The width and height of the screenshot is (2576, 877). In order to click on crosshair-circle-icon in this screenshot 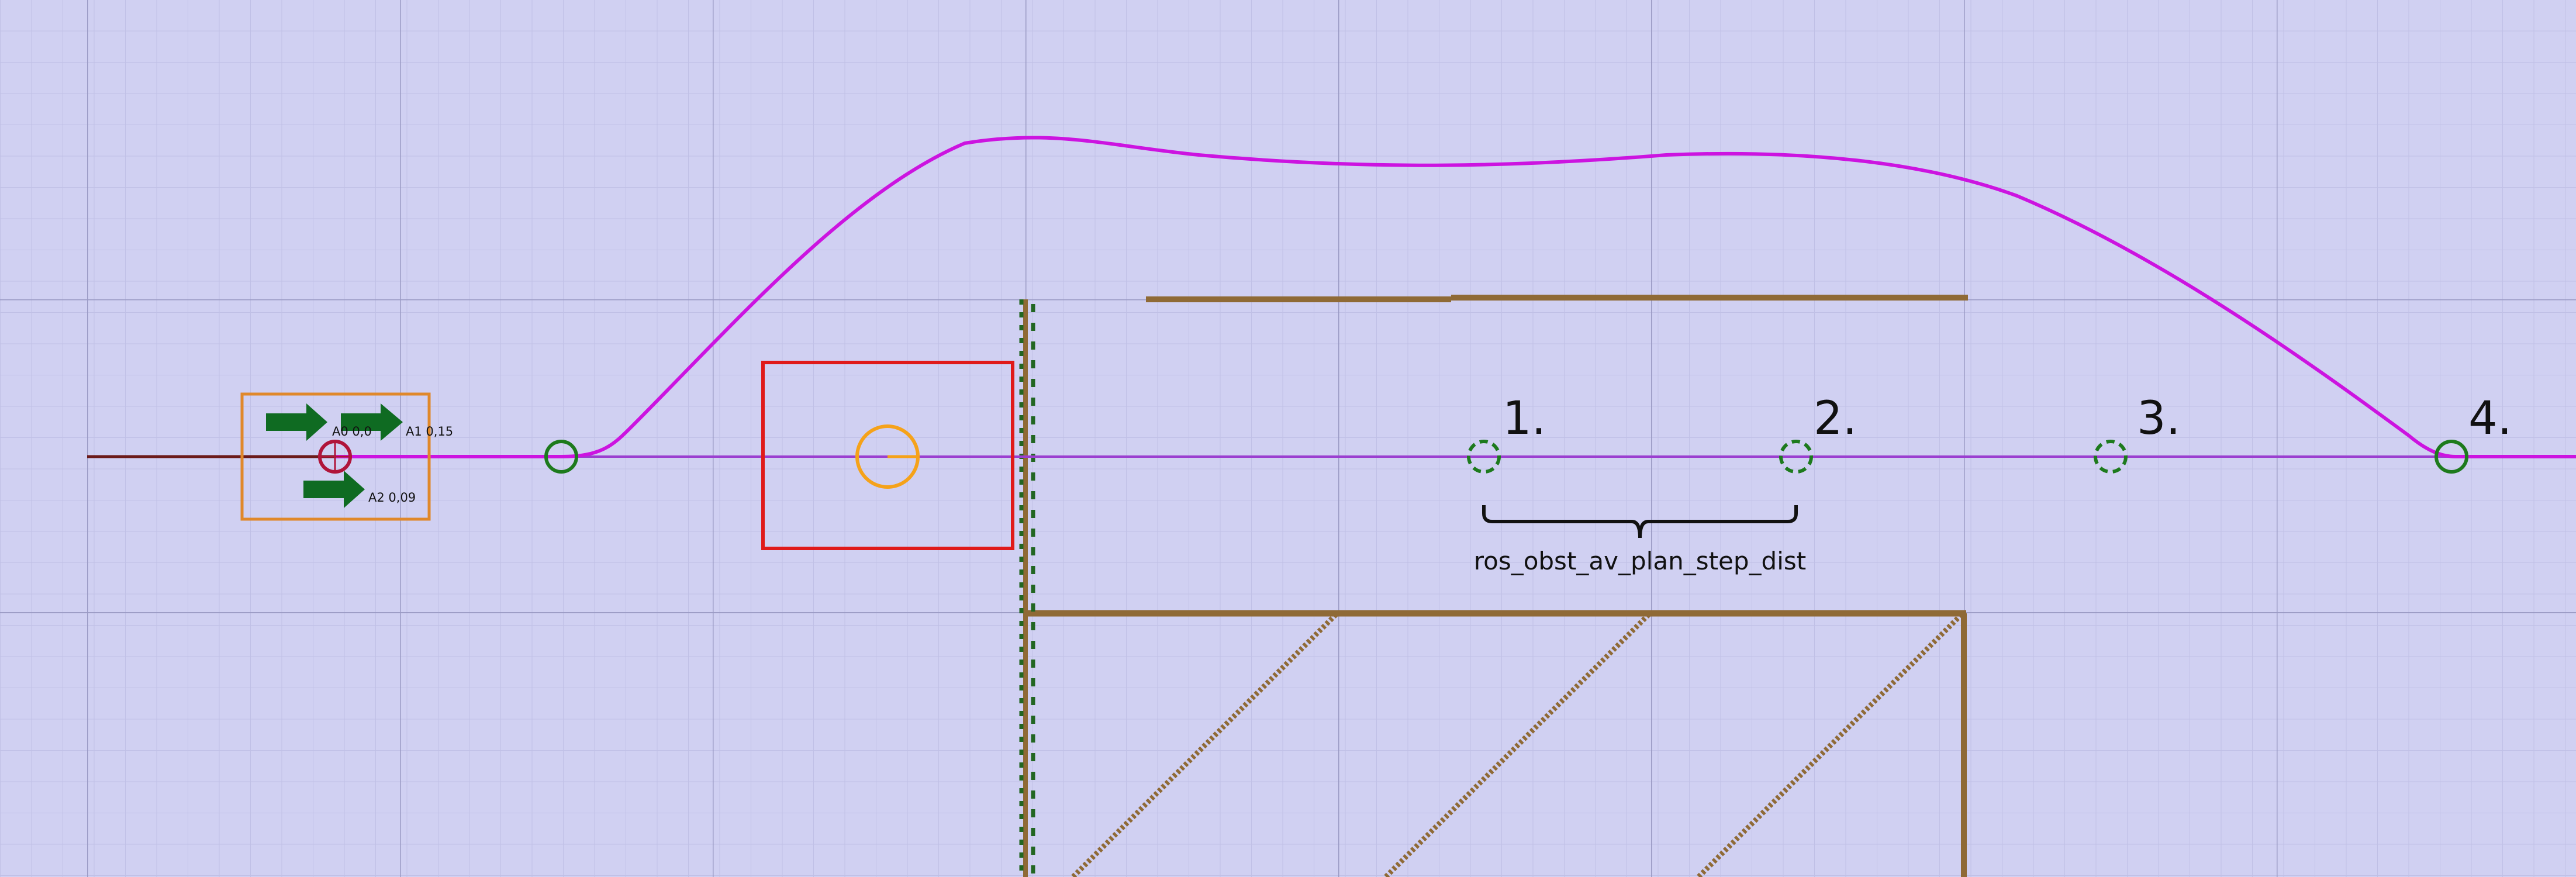, I will do `click(335, 457)`.